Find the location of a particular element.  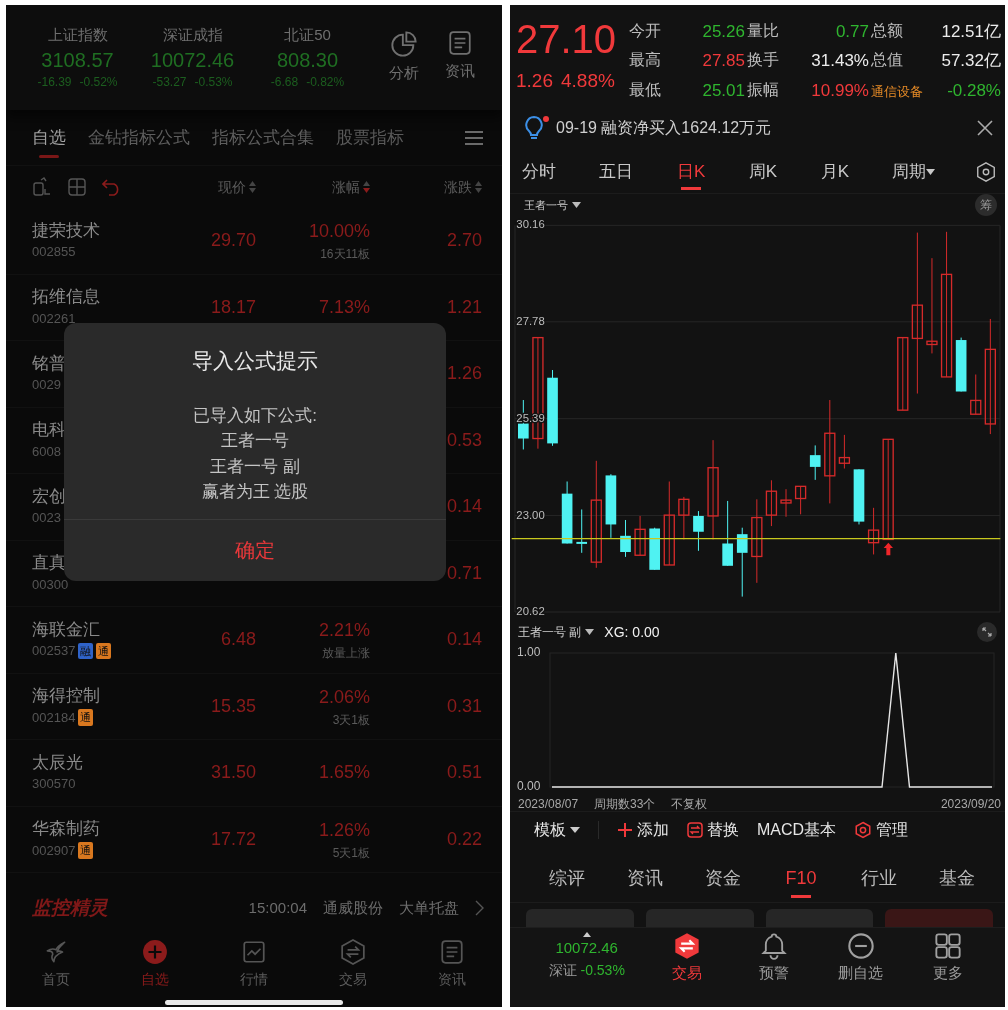

toolbar-button: 添加 is located at coordinates (643, 829).